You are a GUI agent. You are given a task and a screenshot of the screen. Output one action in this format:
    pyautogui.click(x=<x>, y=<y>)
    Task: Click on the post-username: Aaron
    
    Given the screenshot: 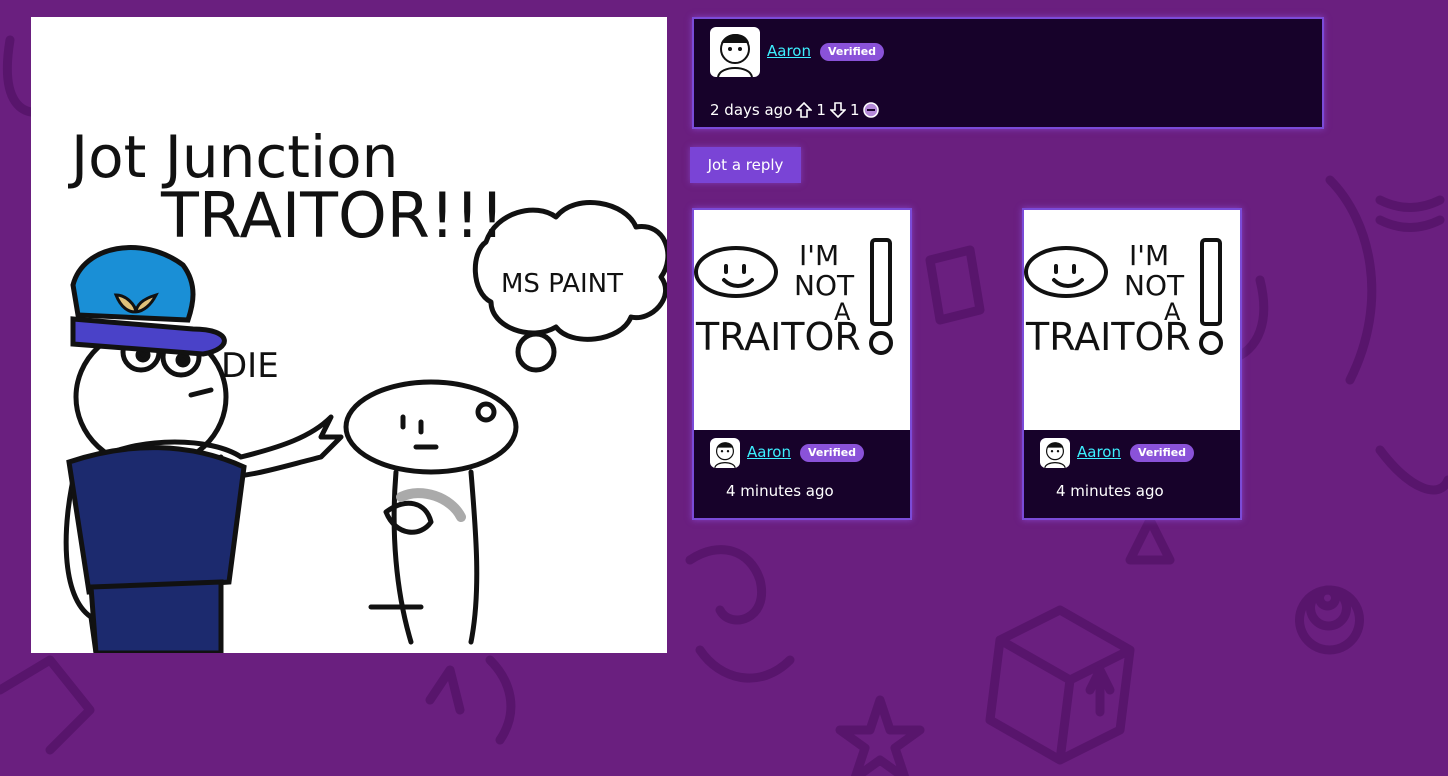 What is the action you would take?
    pyautogui.click(x=789, y=51)
    